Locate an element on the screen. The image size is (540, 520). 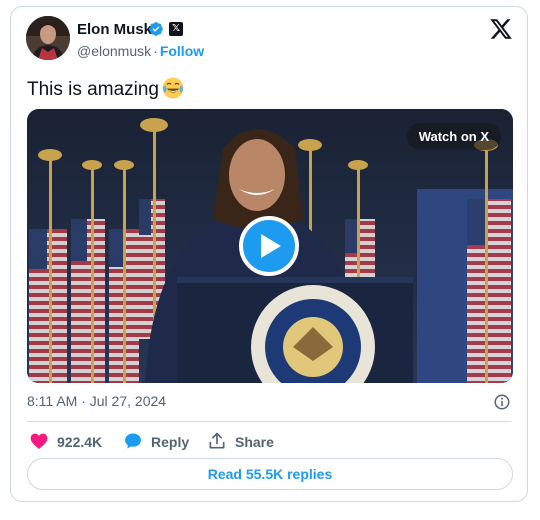
play-icon is located at coordinates (271, 246).